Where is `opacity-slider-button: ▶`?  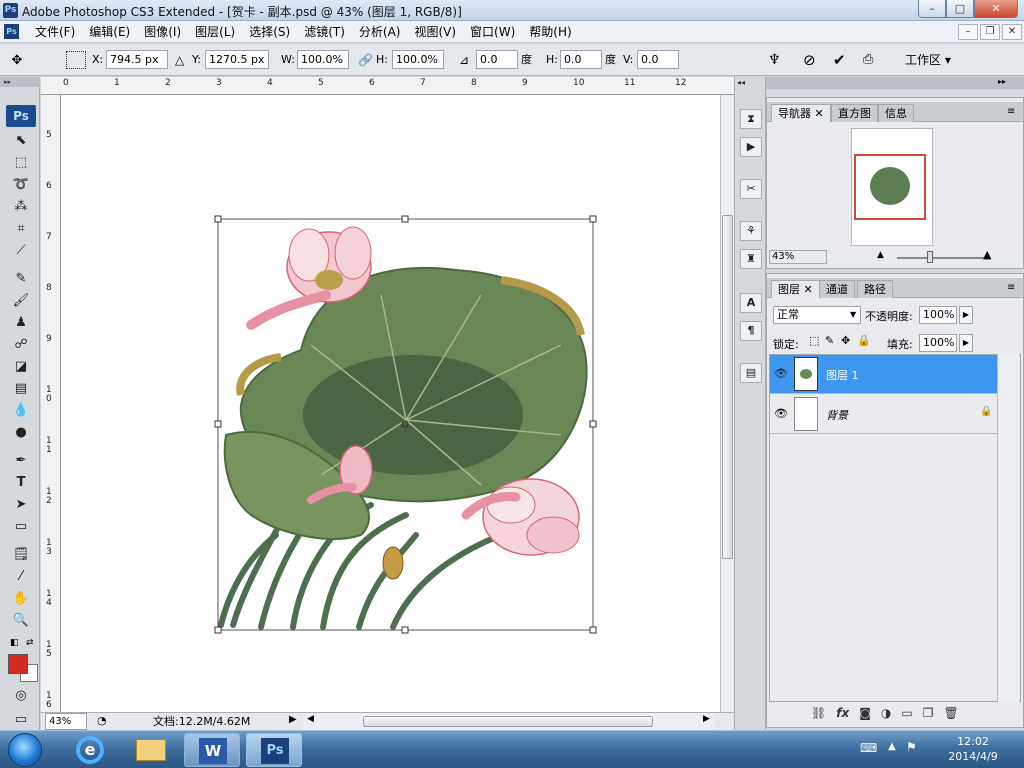
opacity-slider-button: ▶ is located at coordinates (966, 315).